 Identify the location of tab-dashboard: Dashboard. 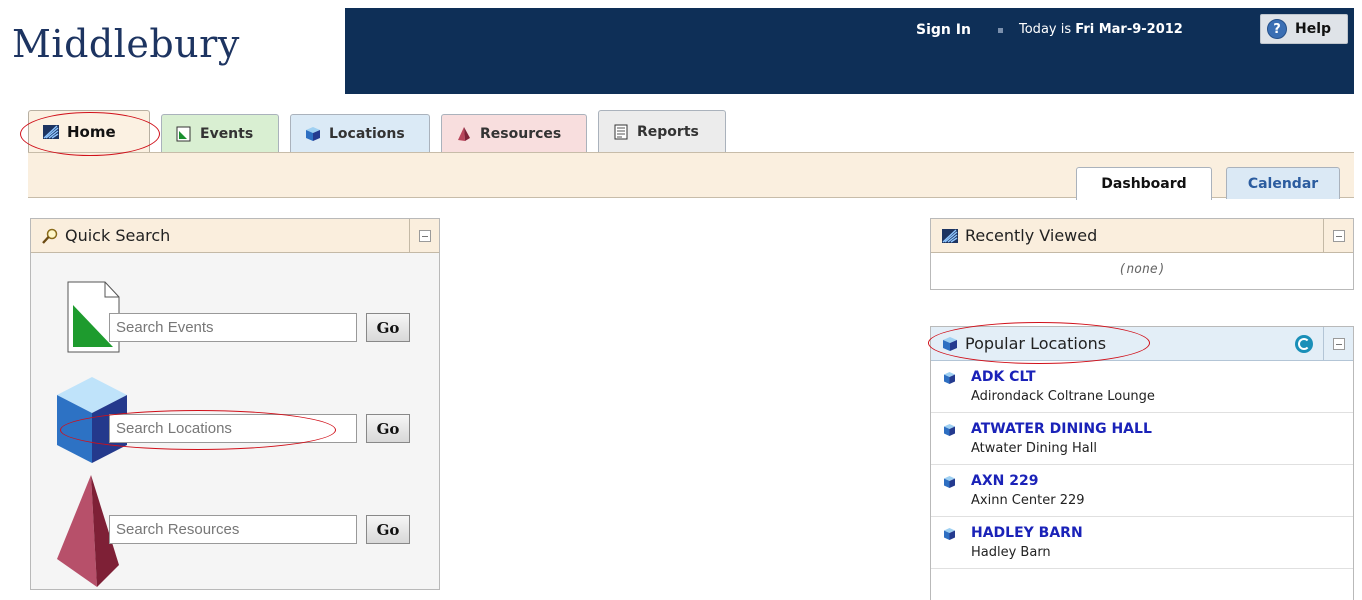
(1144, 183).